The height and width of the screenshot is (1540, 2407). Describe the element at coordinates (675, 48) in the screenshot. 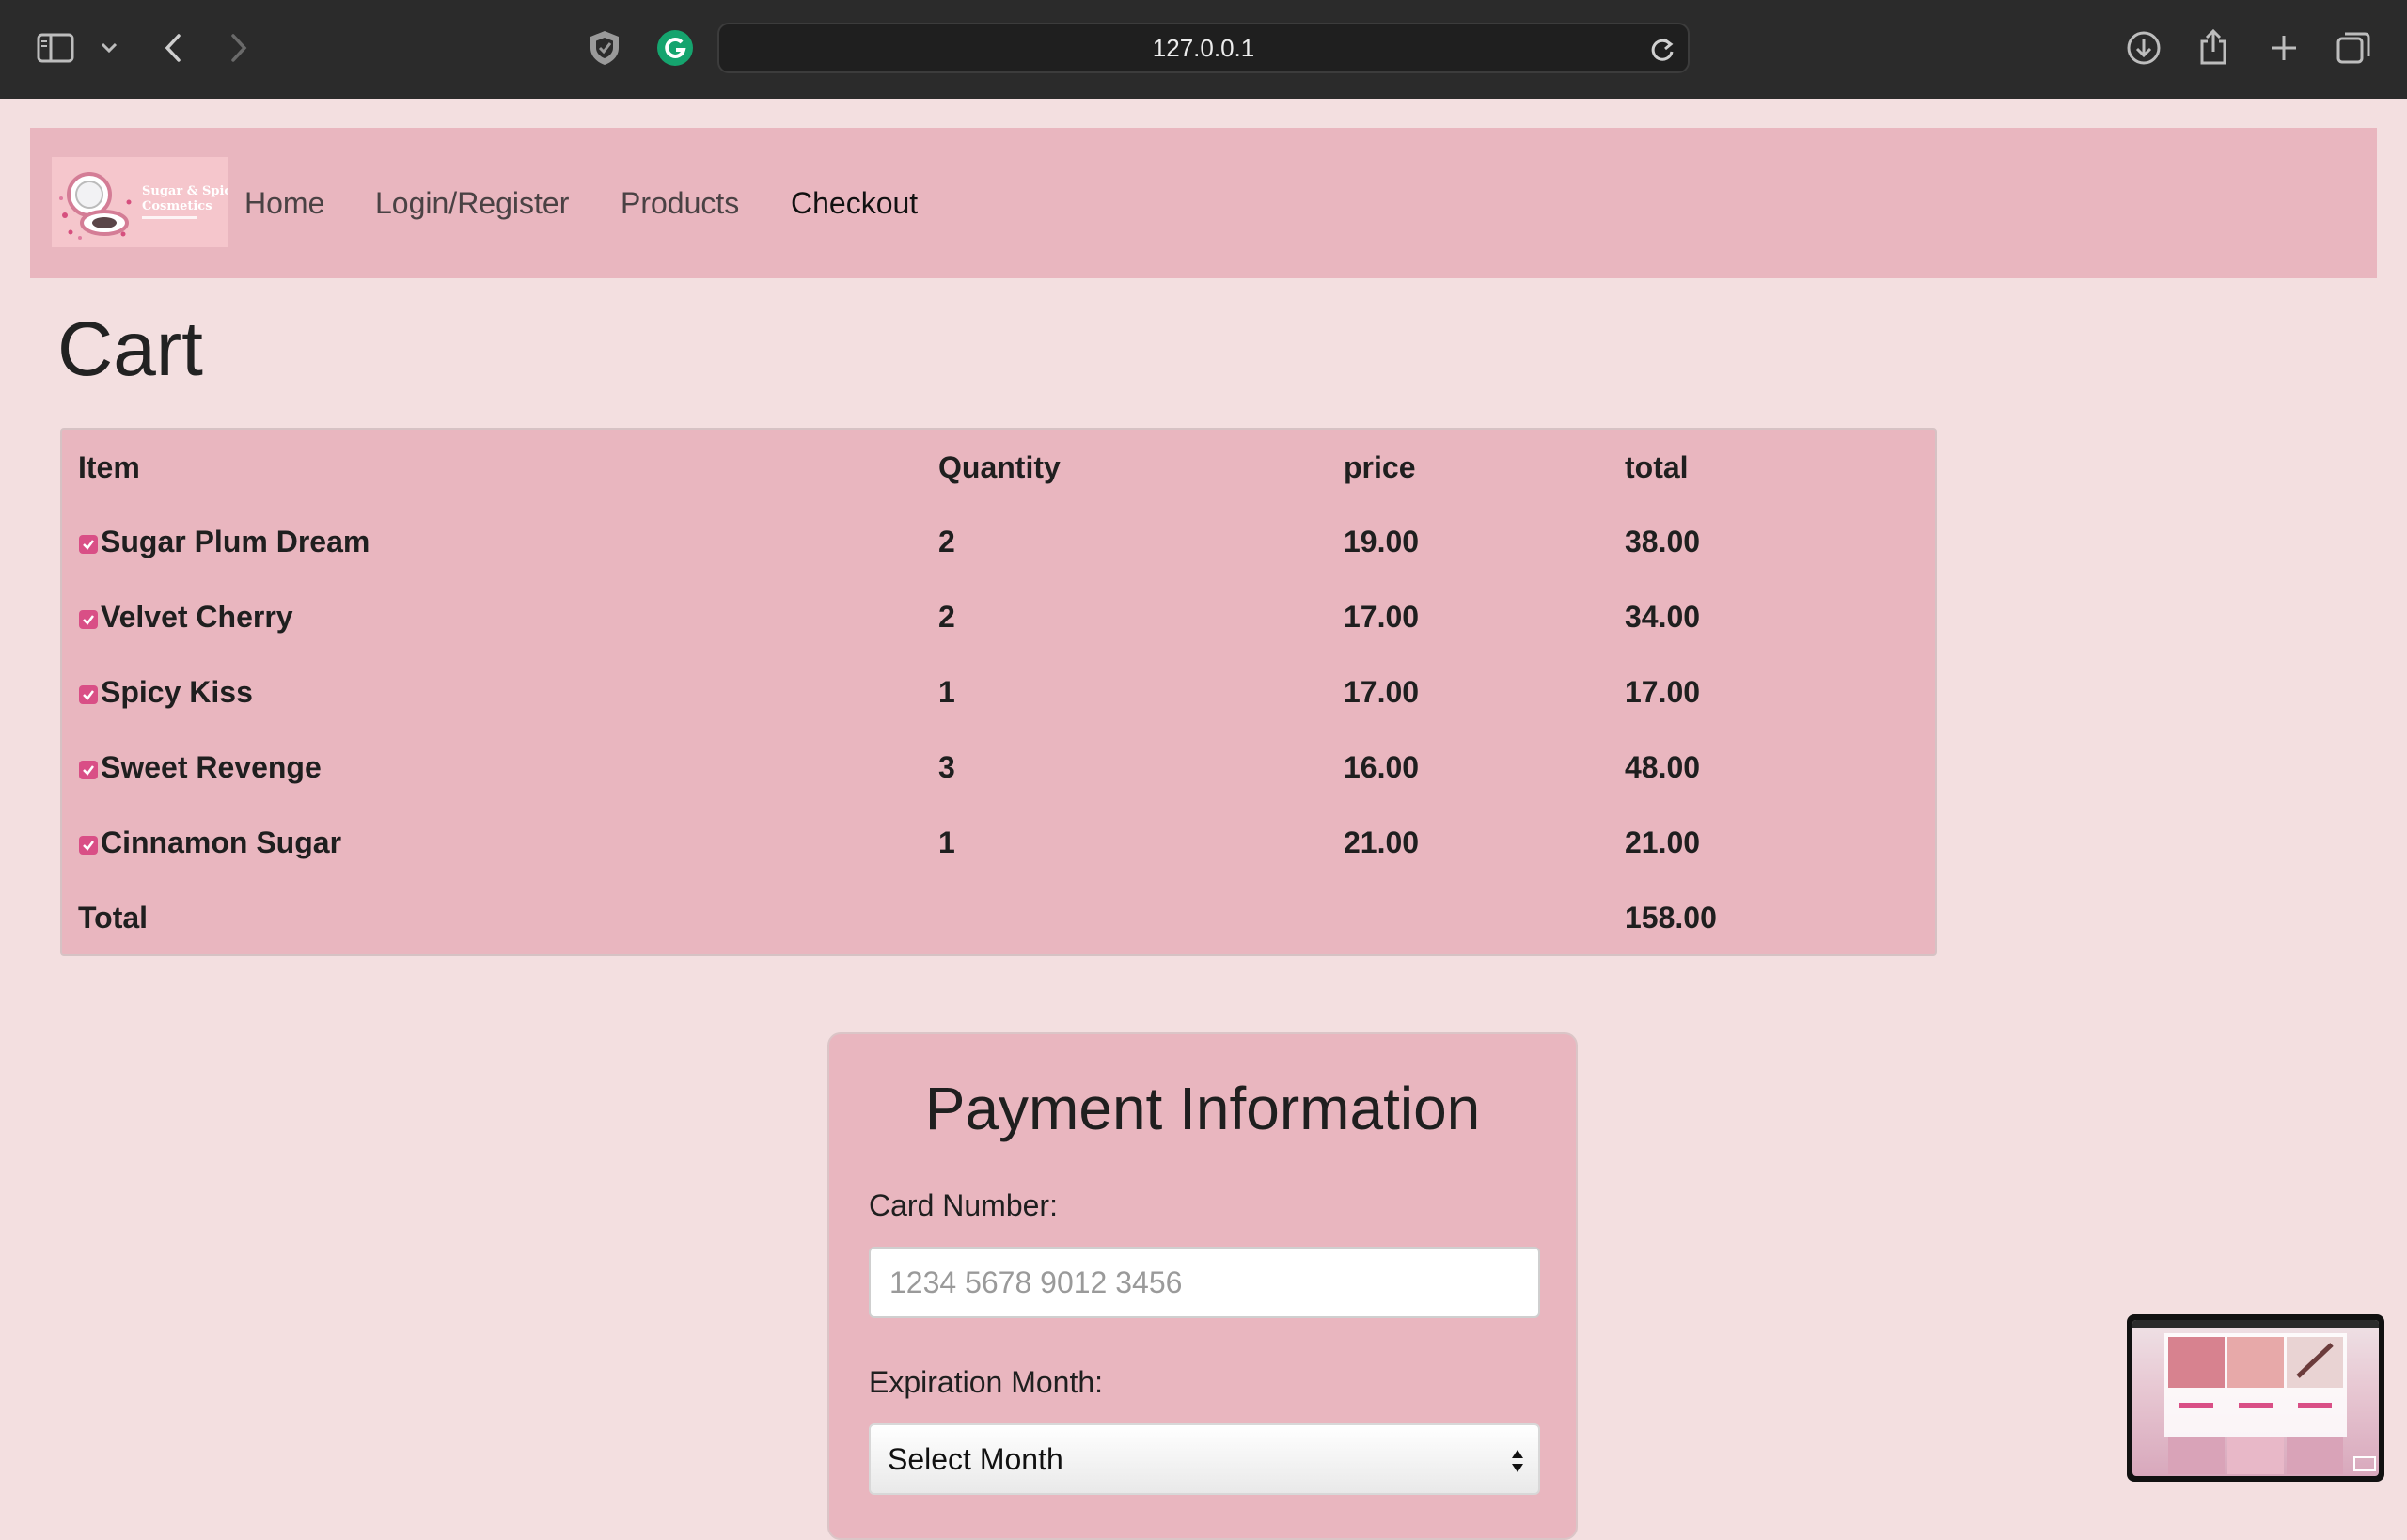

I see `grammarly-icon` at that location.